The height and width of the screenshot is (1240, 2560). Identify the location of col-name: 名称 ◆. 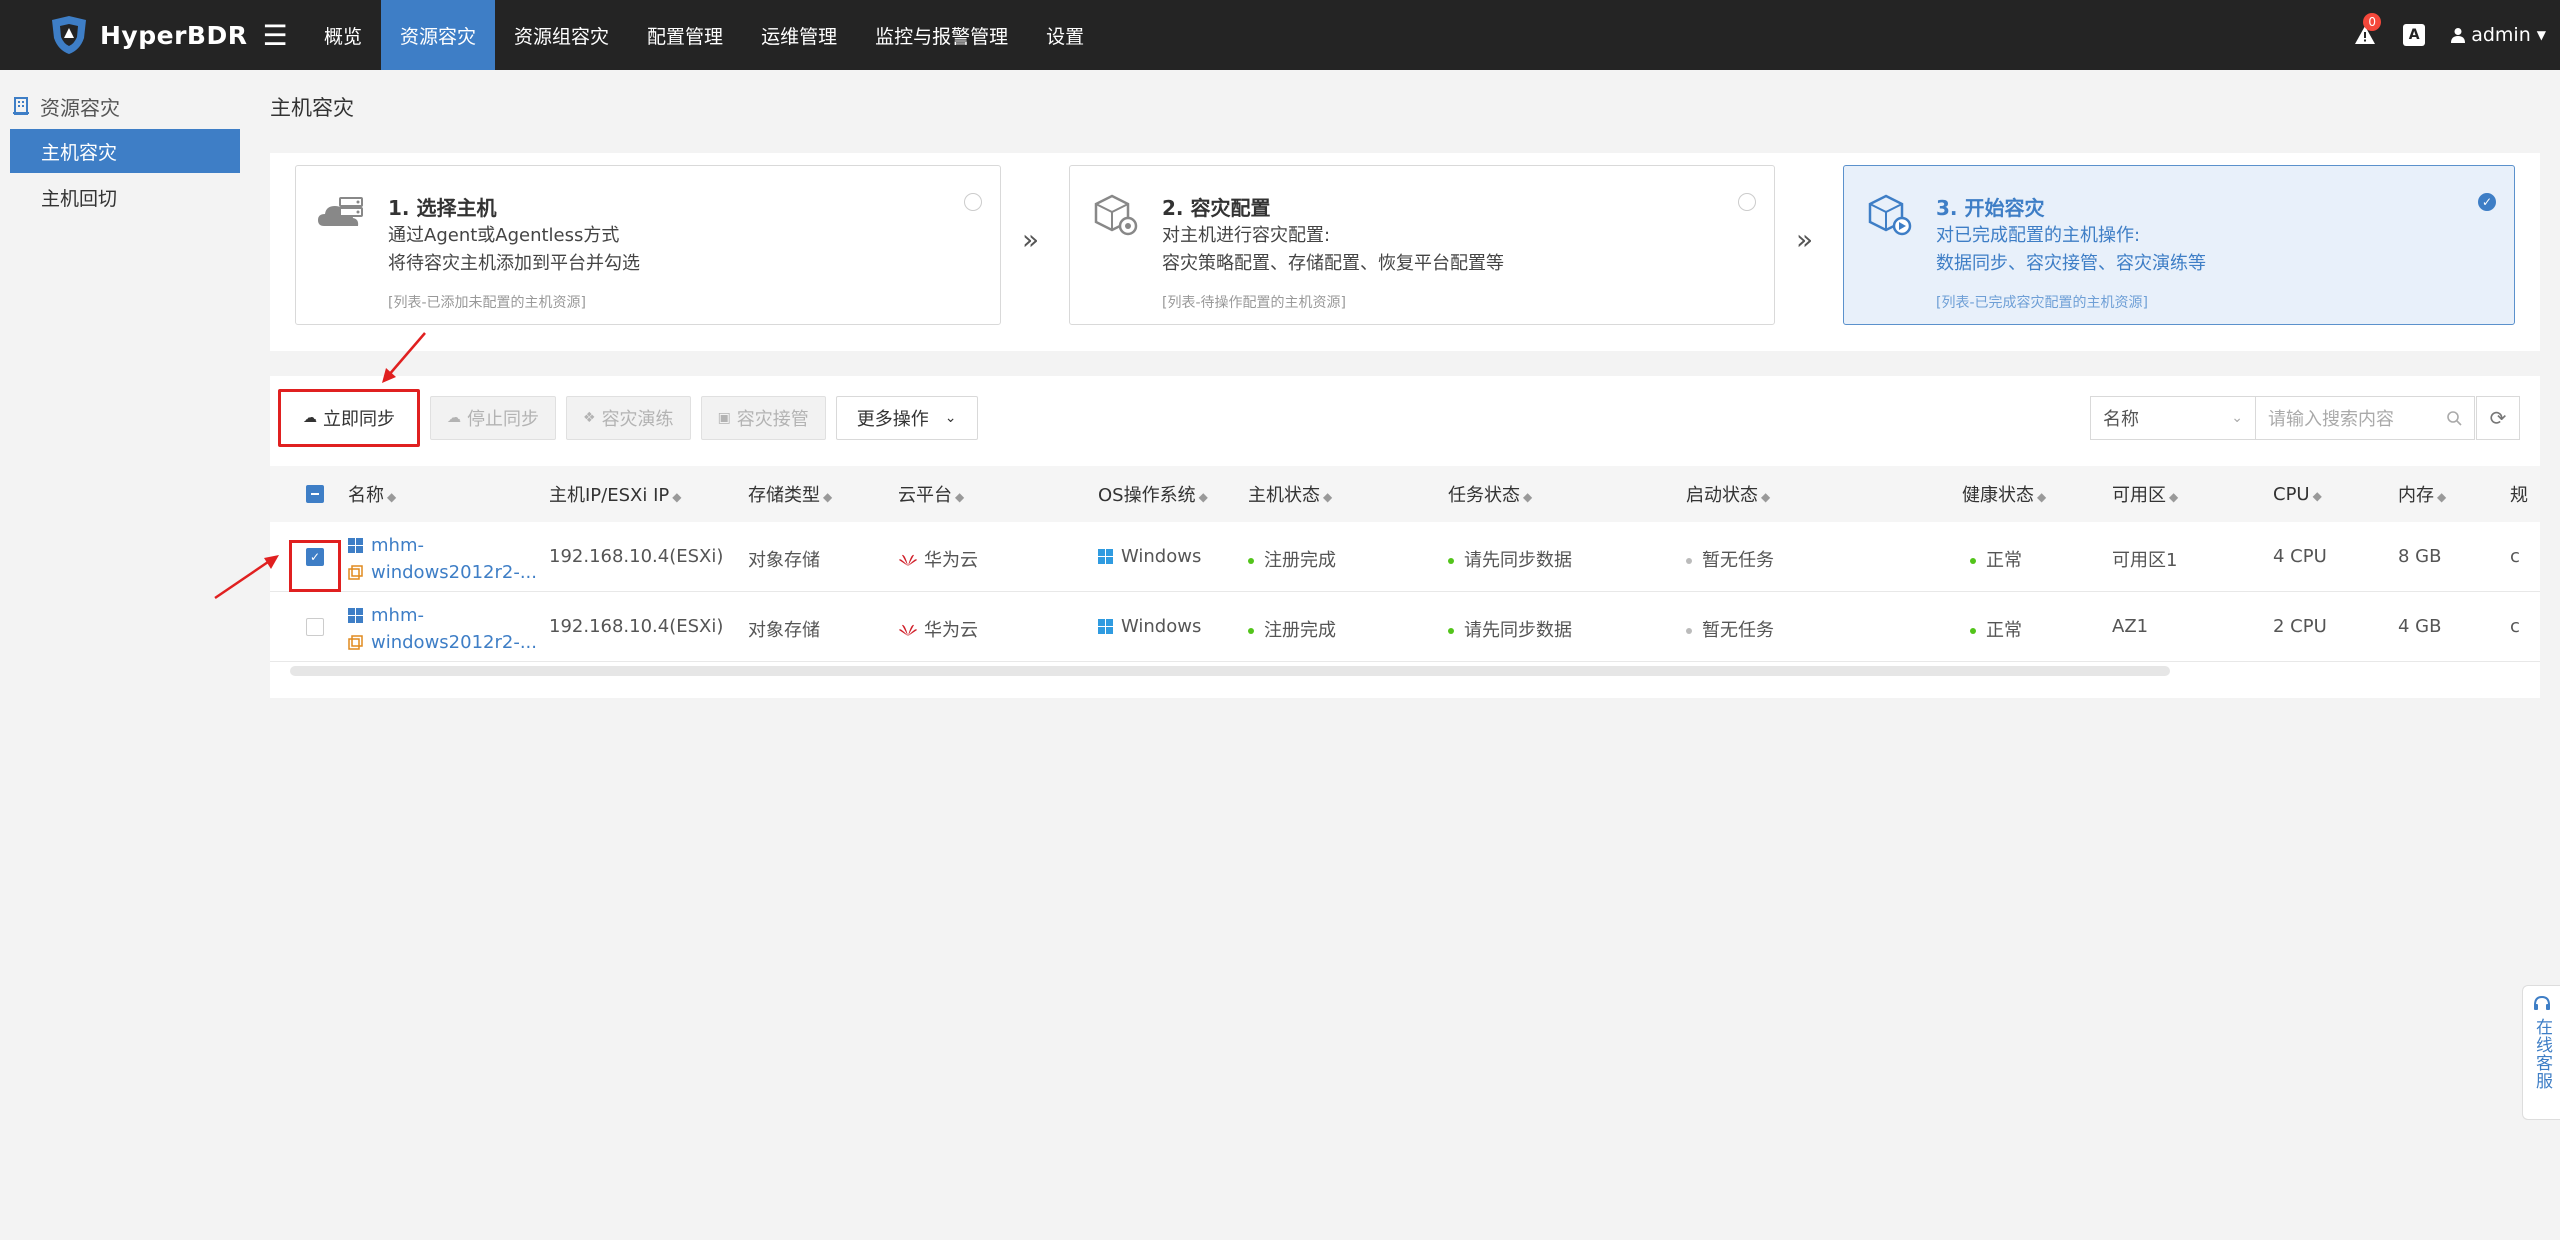
(372, 494).